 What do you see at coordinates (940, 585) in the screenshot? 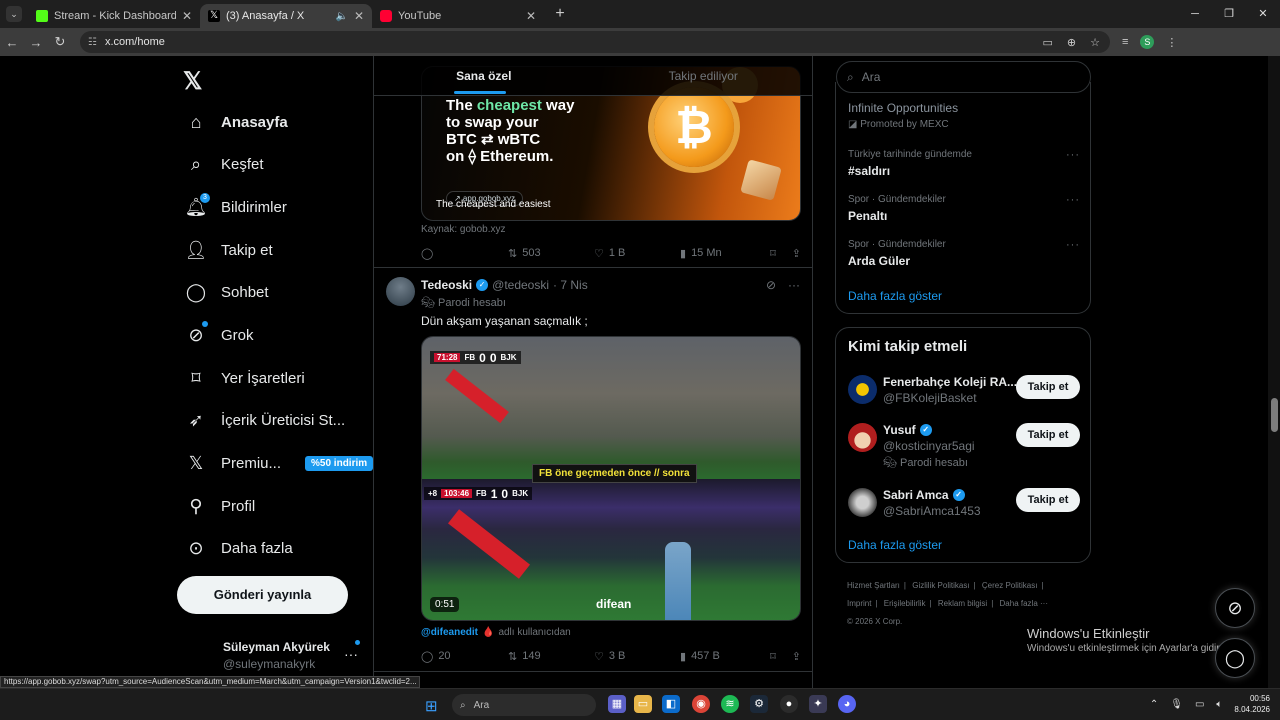
I see `footer-link: Gizlilik Politikası` at bounding box center [940, 585].